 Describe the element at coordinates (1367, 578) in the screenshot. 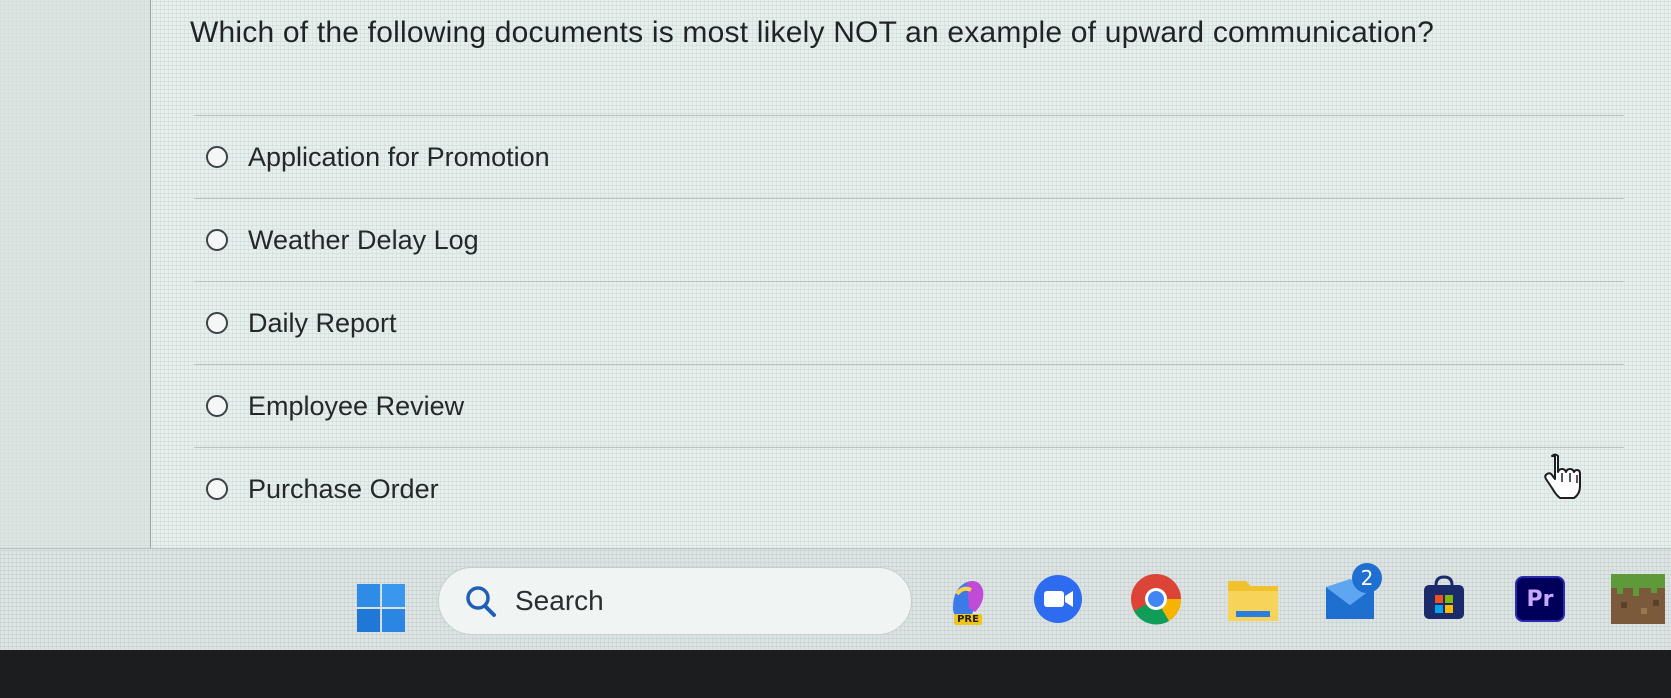

I see `notification-badge: 2` at that location.